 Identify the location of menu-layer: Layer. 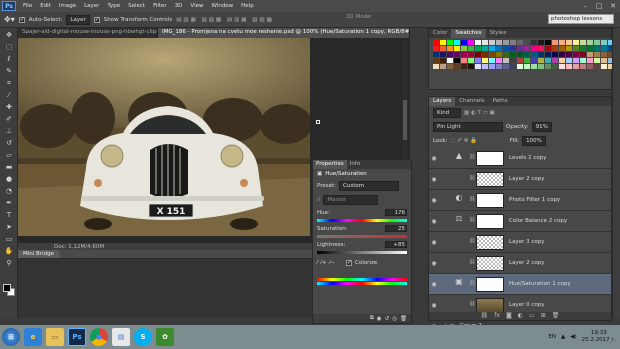
(91, 6).